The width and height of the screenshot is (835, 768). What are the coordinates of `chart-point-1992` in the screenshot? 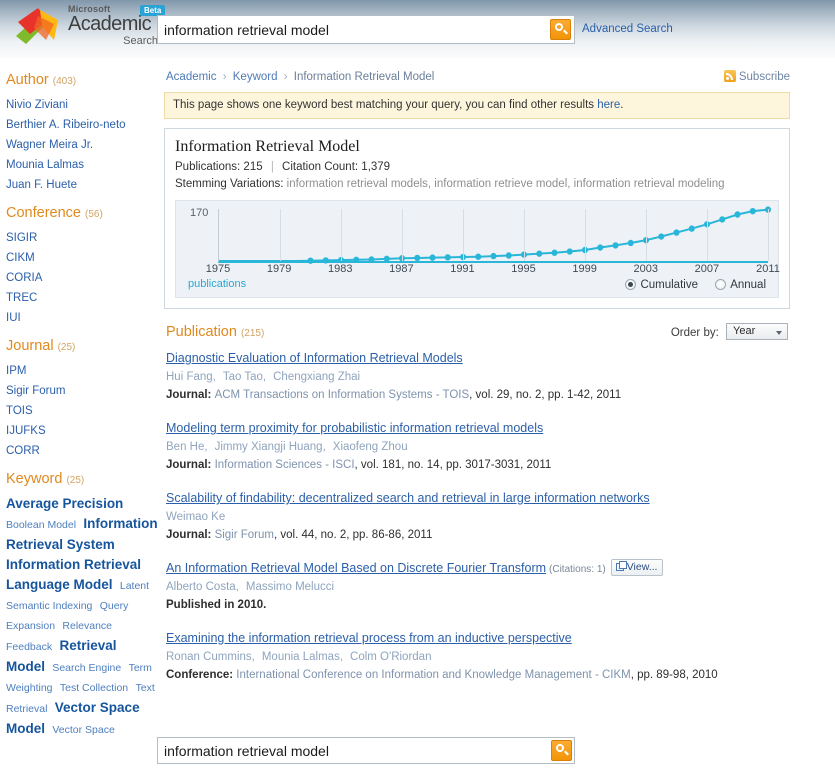 It's located at (478, 256).